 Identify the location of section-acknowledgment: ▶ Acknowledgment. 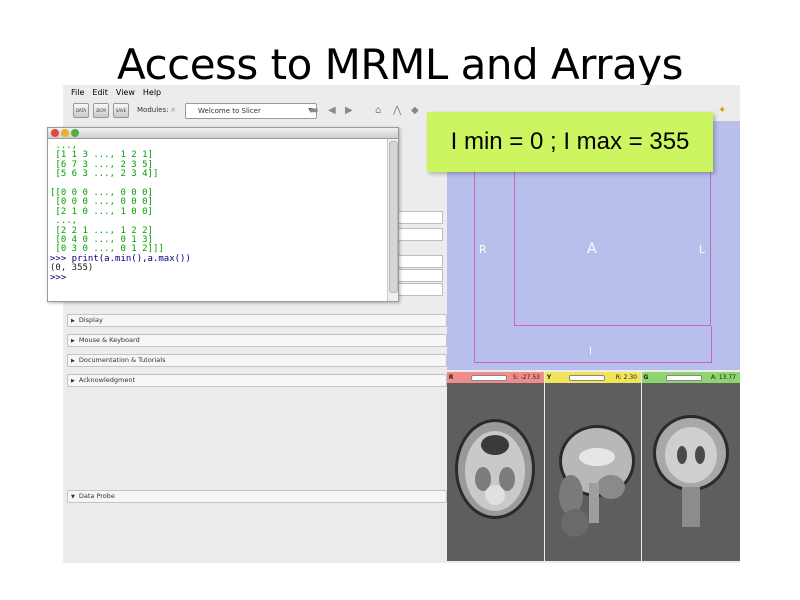
(257, 380).